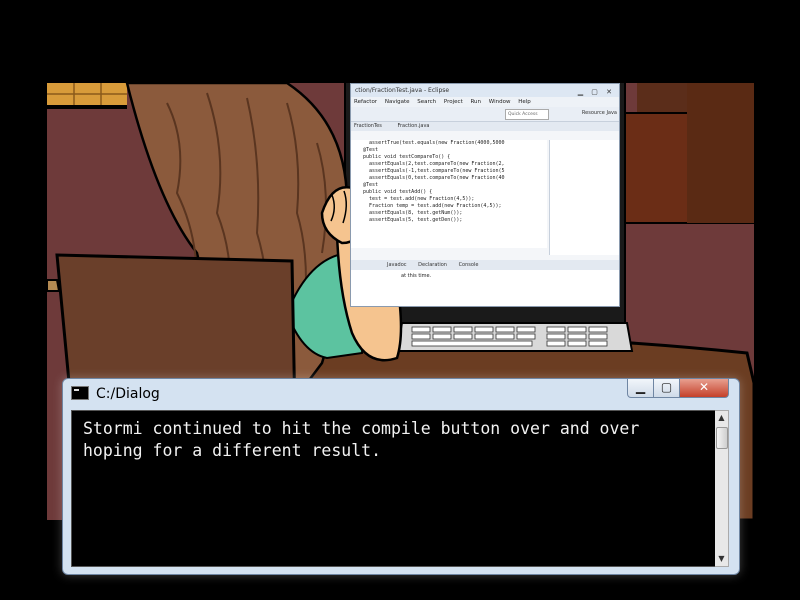 Image resolution: width=800 pixels, height=600 pixels. I want to click on outline-panel, so click(584, 197).